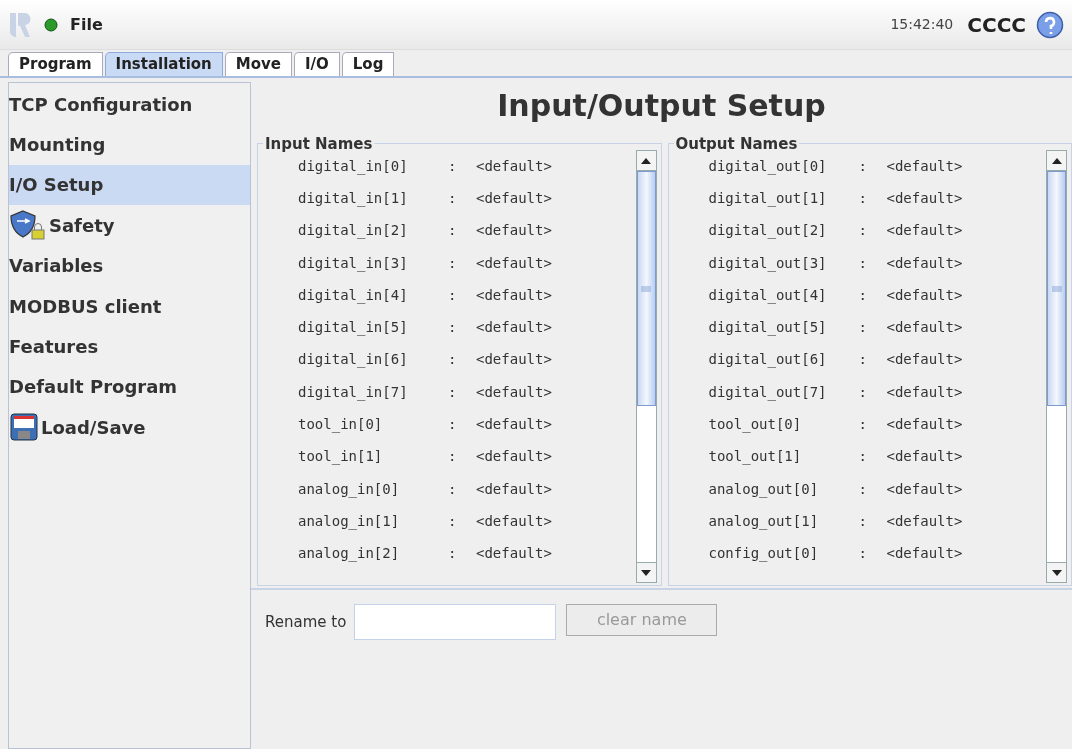 The image size is (1072, 749). What do you see at coordinates (353, 166) in the screenshot?
I see `io-name: digital_in[0]` at bounding box center [353, 166].